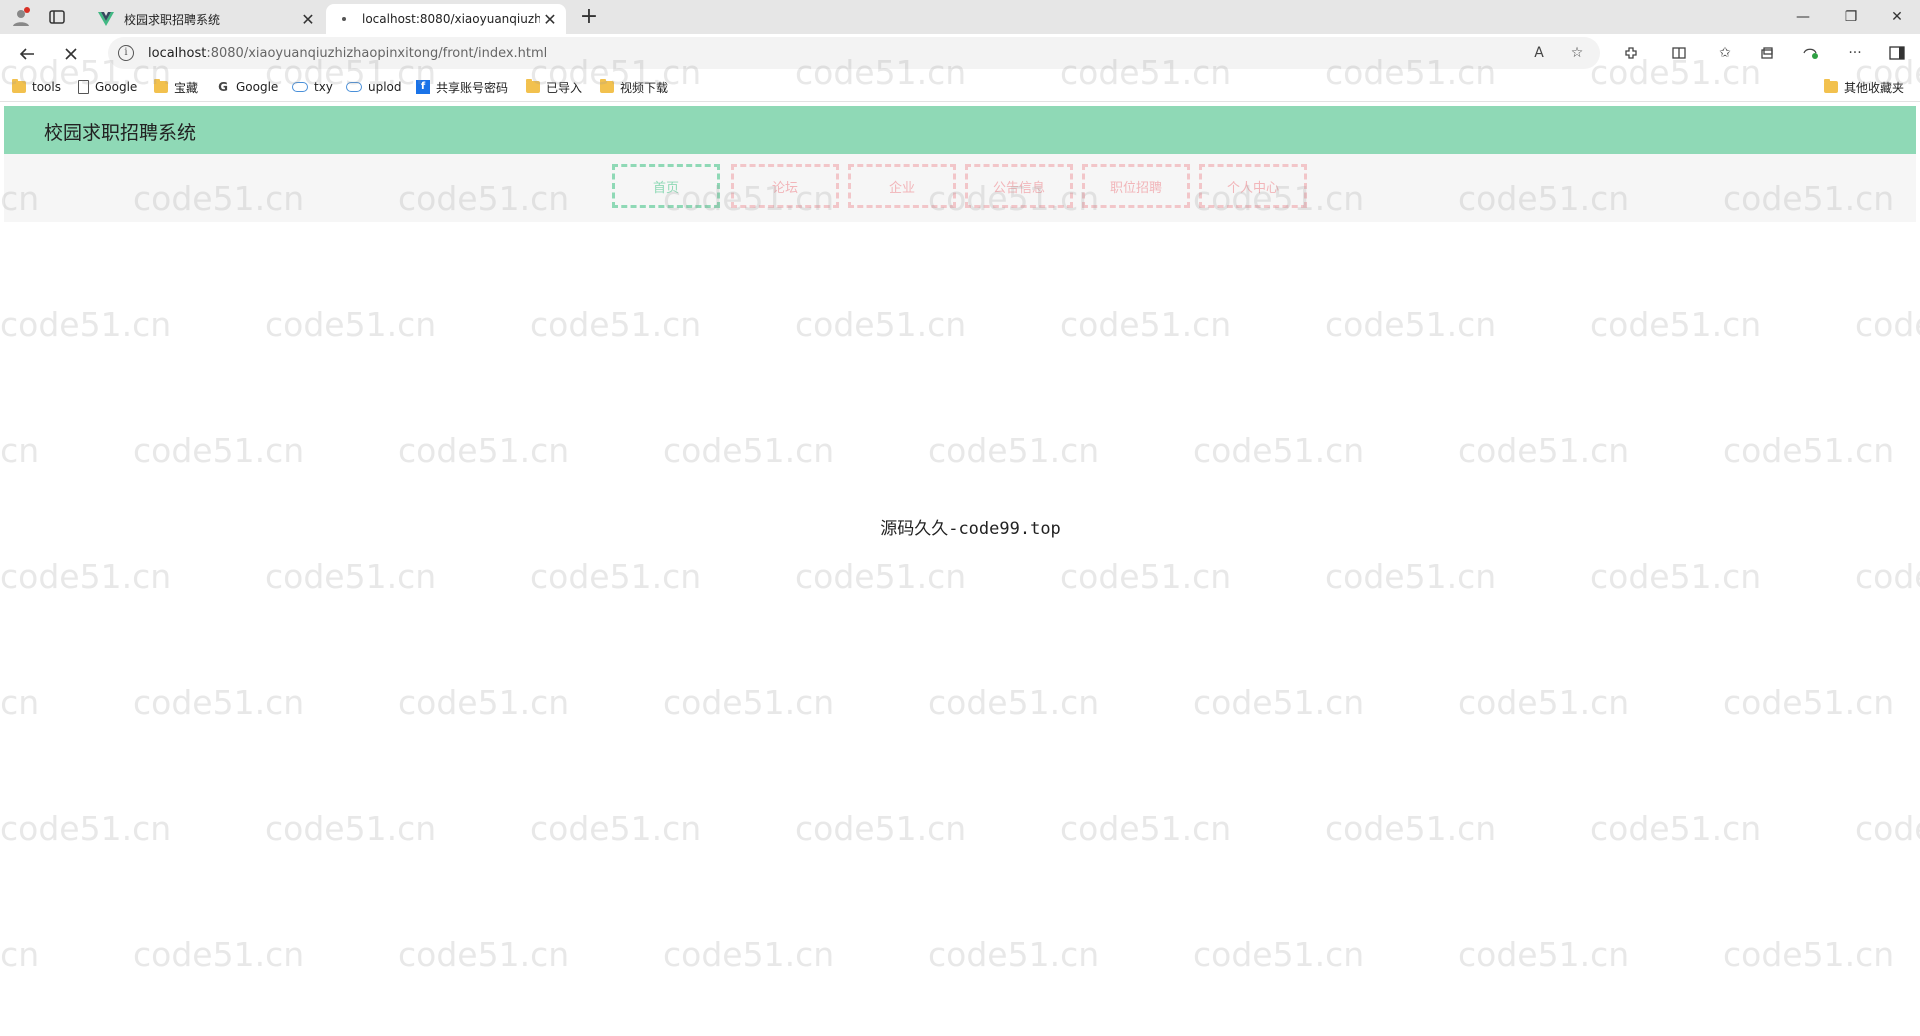  I want to click on tab-localhost: localhost:8080/xiaoyuanqiuzhizh ✕, so click(446, 19).